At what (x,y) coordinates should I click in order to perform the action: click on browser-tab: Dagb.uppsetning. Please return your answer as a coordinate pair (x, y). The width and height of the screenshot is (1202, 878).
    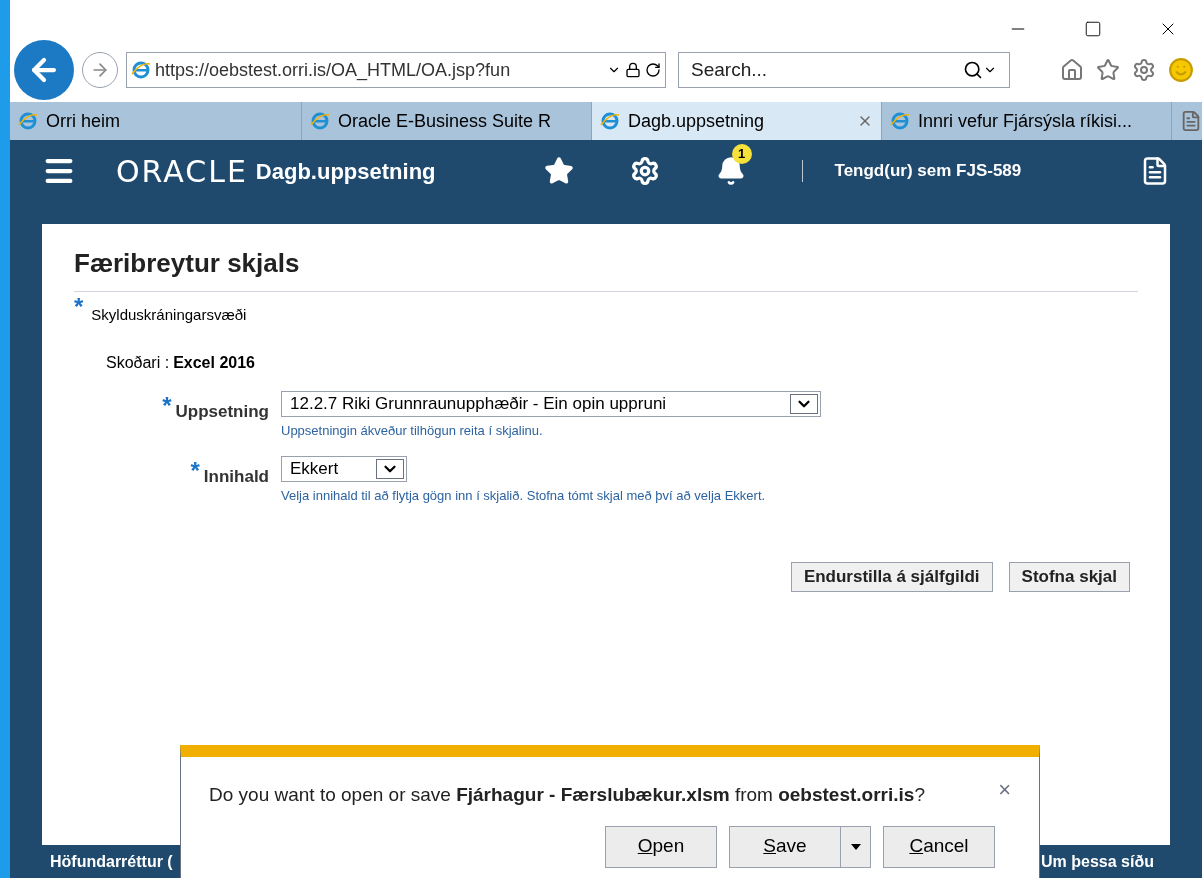
    Looking at the image, I should click on (737, 121).